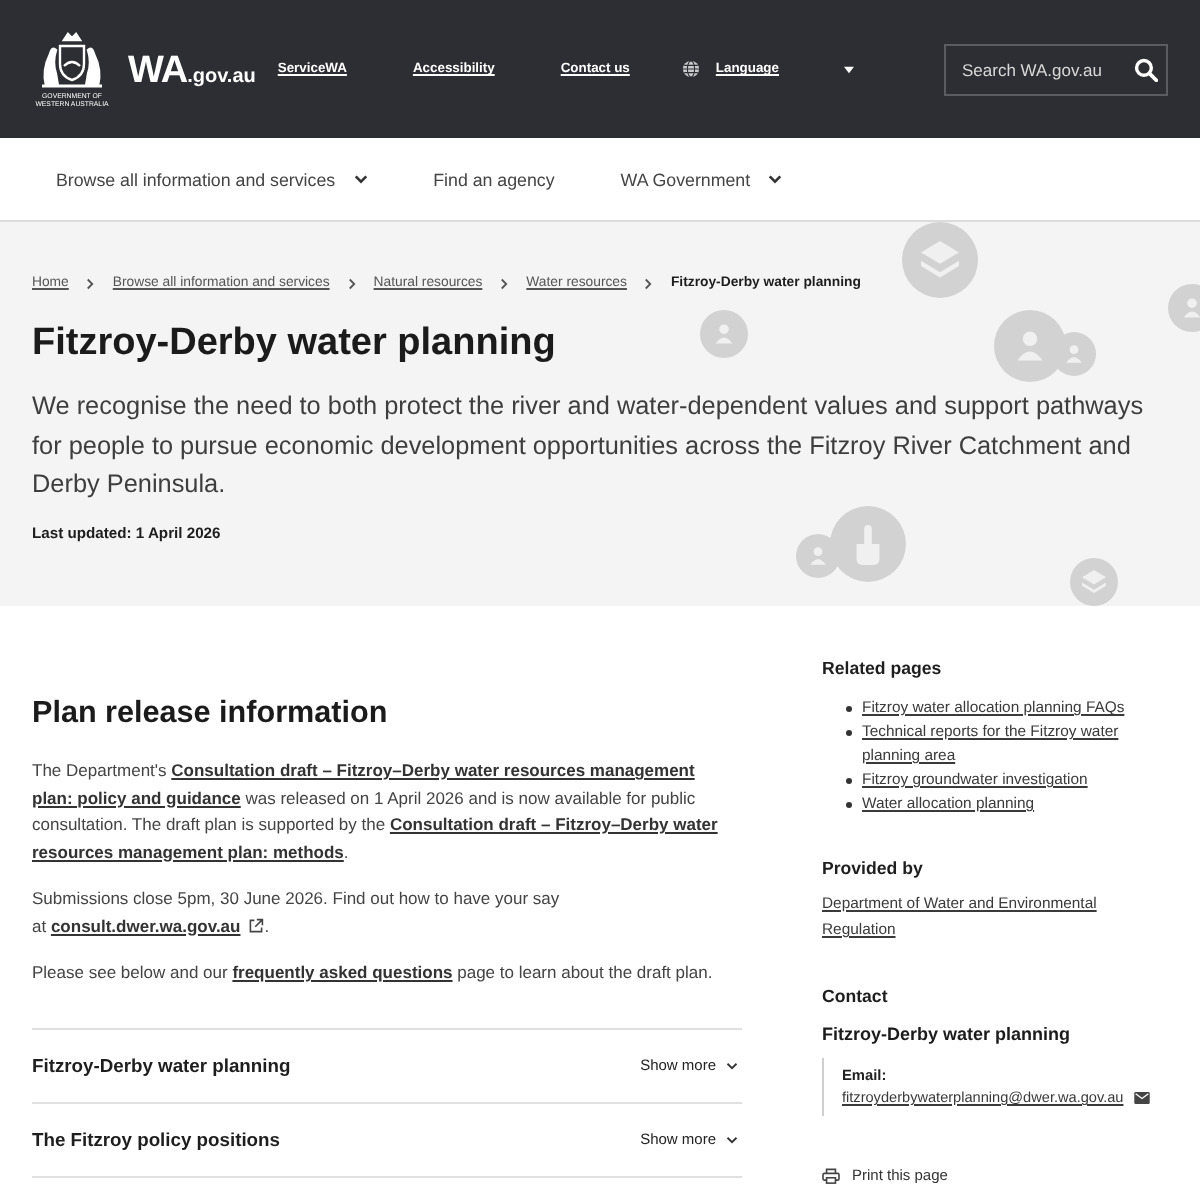  Describe the element at coordinates (856, 996) in the screenshot. I see `sidebar-heading: Contact` at that location.